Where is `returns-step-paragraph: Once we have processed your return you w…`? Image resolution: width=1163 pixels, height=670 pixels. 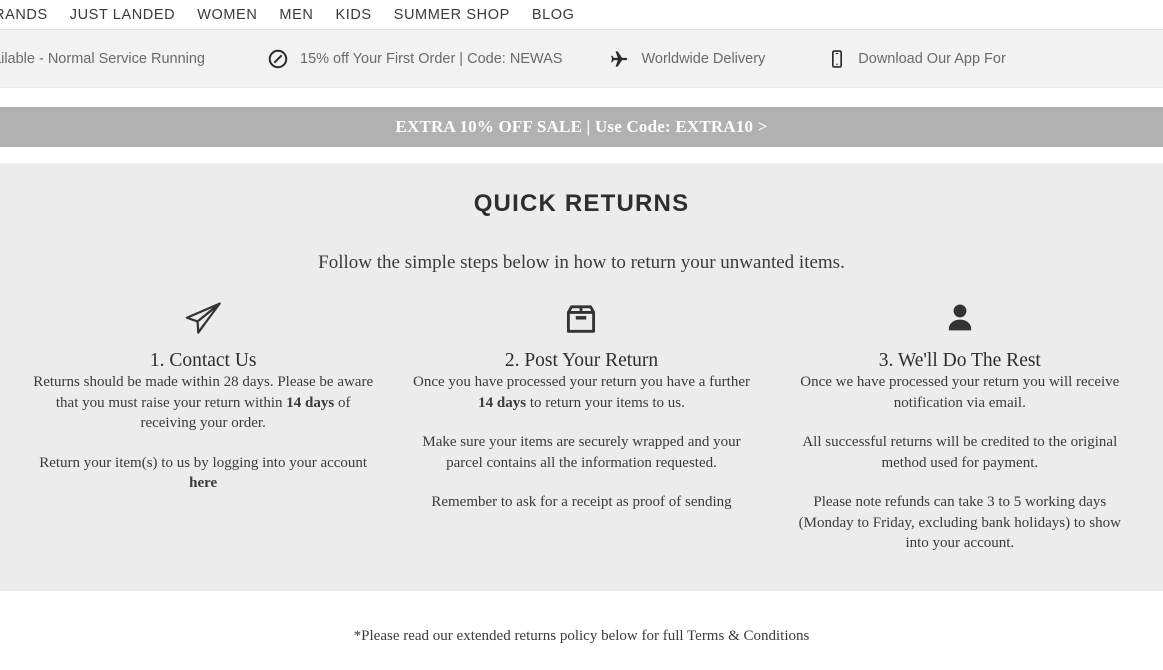
returns-step-paragraph: Once we have processed your return you w… is located at coordinates (960, 392).